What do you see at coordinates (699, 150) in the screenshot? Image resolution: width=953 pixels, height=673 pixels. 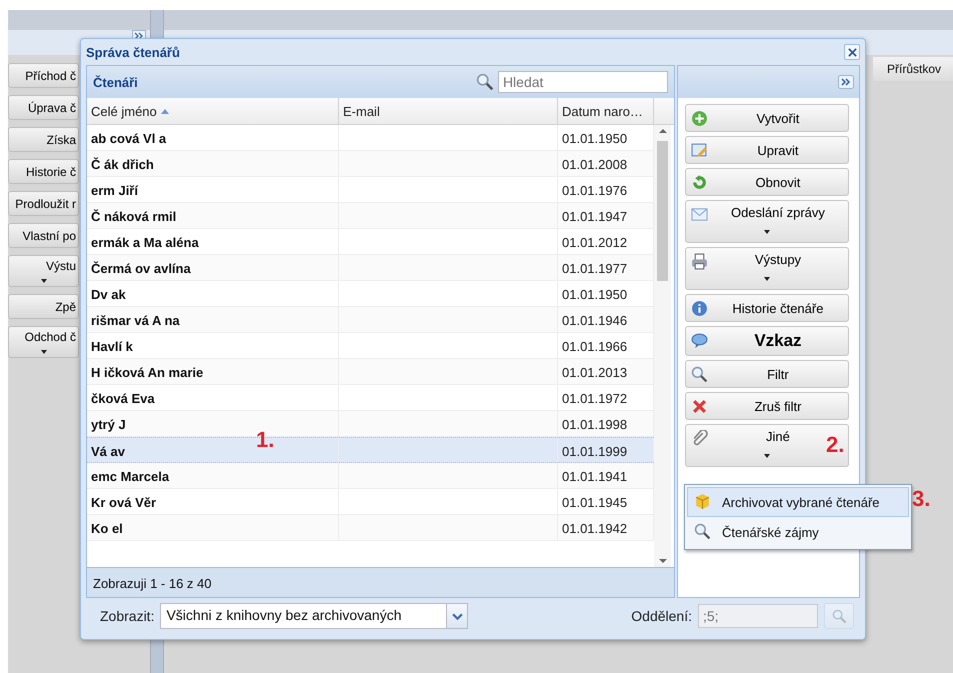 I see `pencil-icon` at bounding box center [699, 150].